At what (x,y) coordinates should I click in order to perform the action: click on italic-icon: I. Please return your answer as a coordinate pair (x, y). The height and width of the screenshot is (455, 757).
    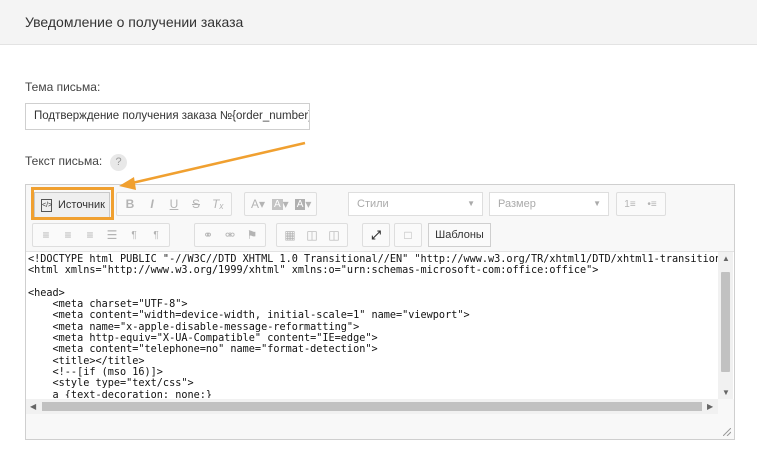
    Looking at the image, I should click on (152, 204).